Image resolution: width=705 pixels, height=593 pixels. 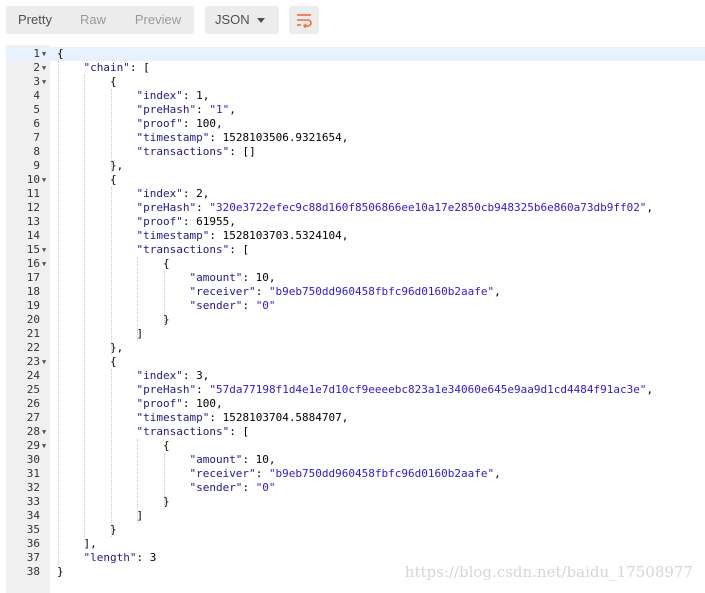 I want to click on line-number: 9, so click(x=36, y=165).